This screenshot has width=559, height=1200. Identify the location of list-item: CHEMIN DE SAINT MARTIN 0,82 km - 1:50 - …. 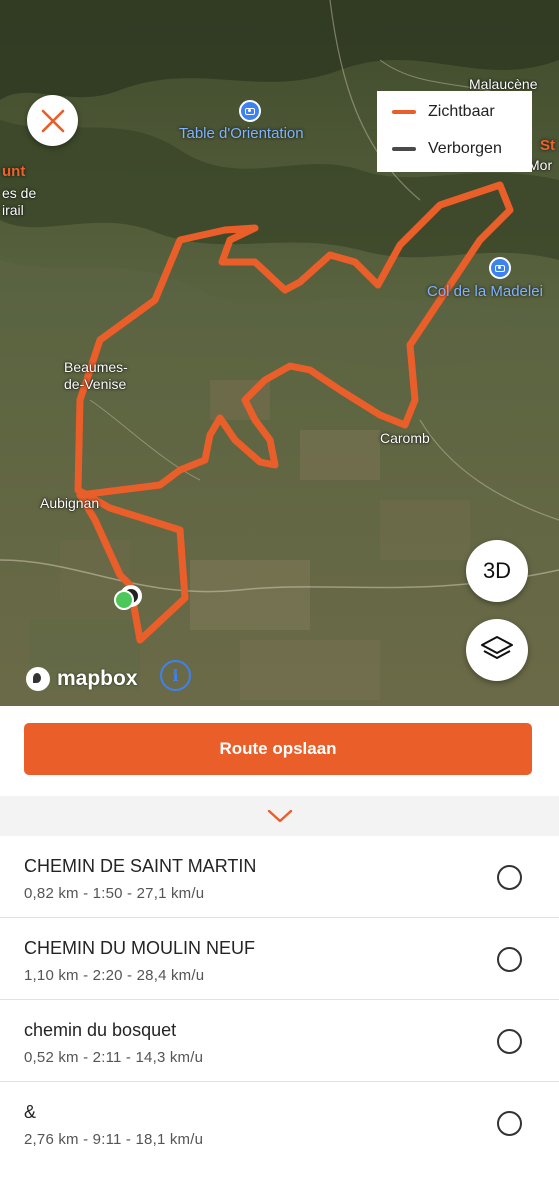
(279, 877).